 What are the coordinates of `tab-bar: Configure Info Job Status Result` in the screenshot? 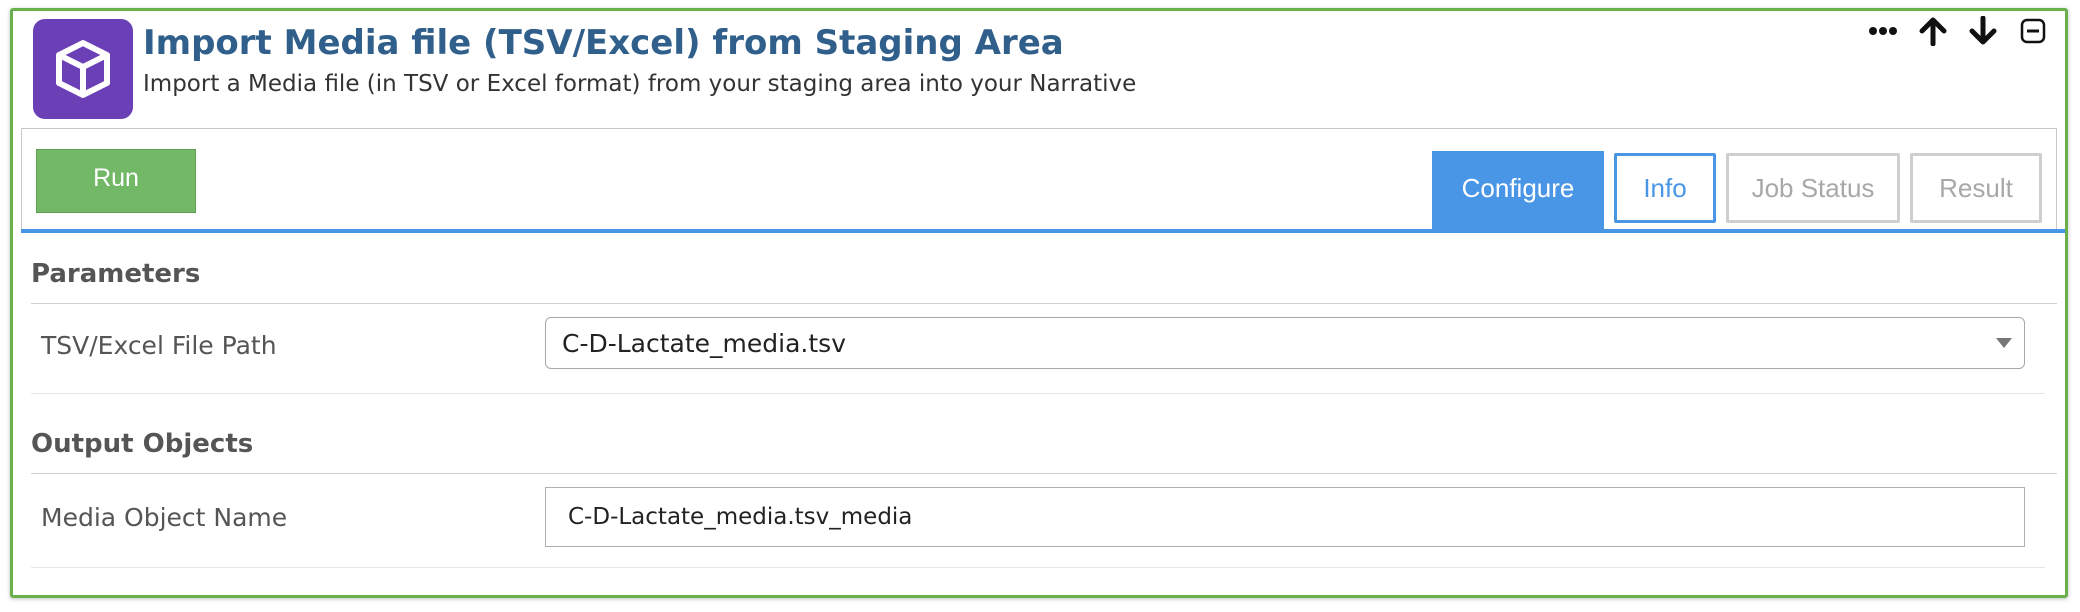 It's located at (1737, 190).